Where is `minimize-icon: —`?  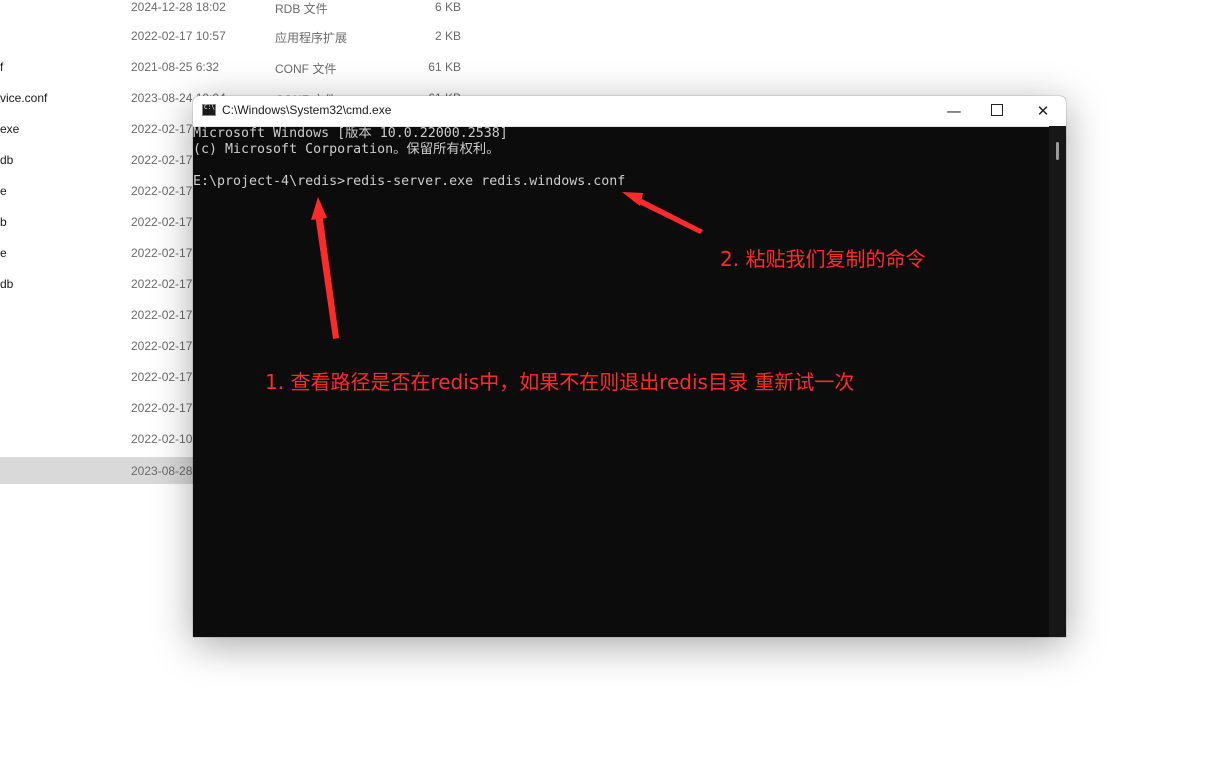 minimize-icon: — is located at coordinates (954, 111).